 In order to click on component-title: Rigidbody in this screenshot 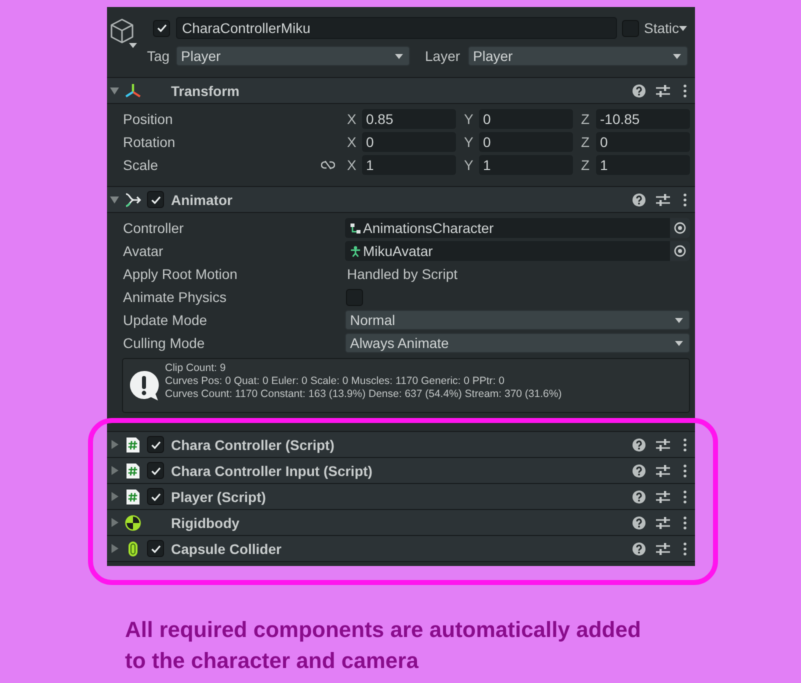, I will do `click(205, 522)`.